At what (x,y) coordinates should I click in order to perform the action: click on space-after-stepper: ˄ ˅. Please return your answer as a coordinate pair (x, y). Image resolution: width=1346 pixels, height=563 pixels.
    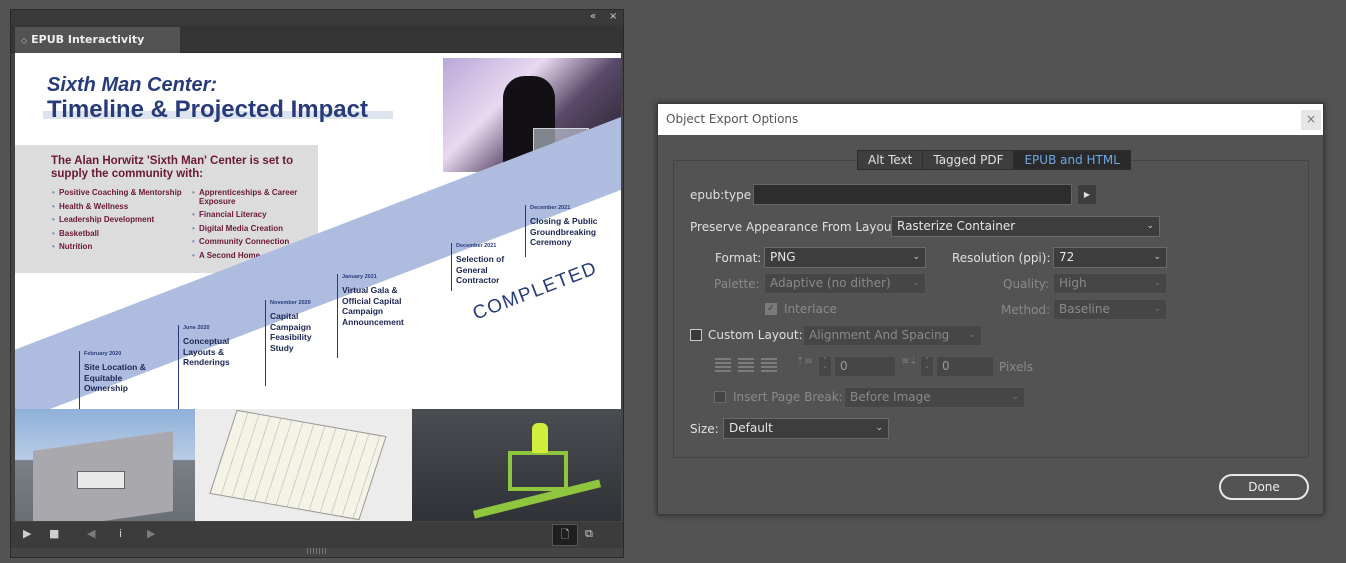
    Looking at the image, I should click on (927, 366).